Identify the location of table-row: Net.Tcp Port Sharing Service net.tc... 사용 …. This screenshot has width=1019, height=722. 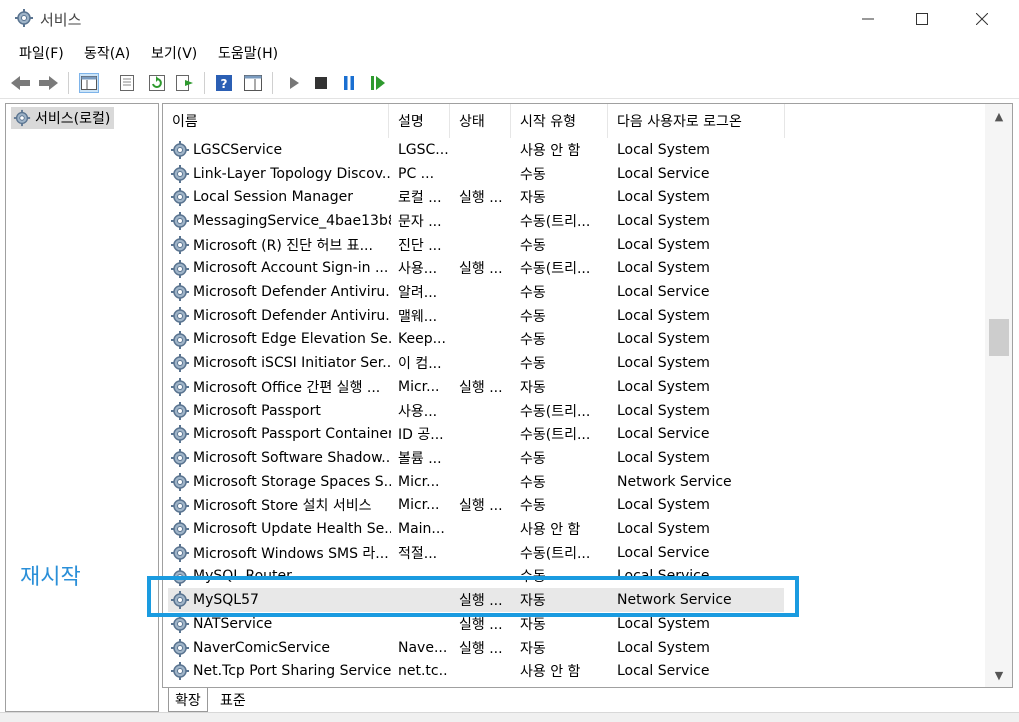
(574, 671).